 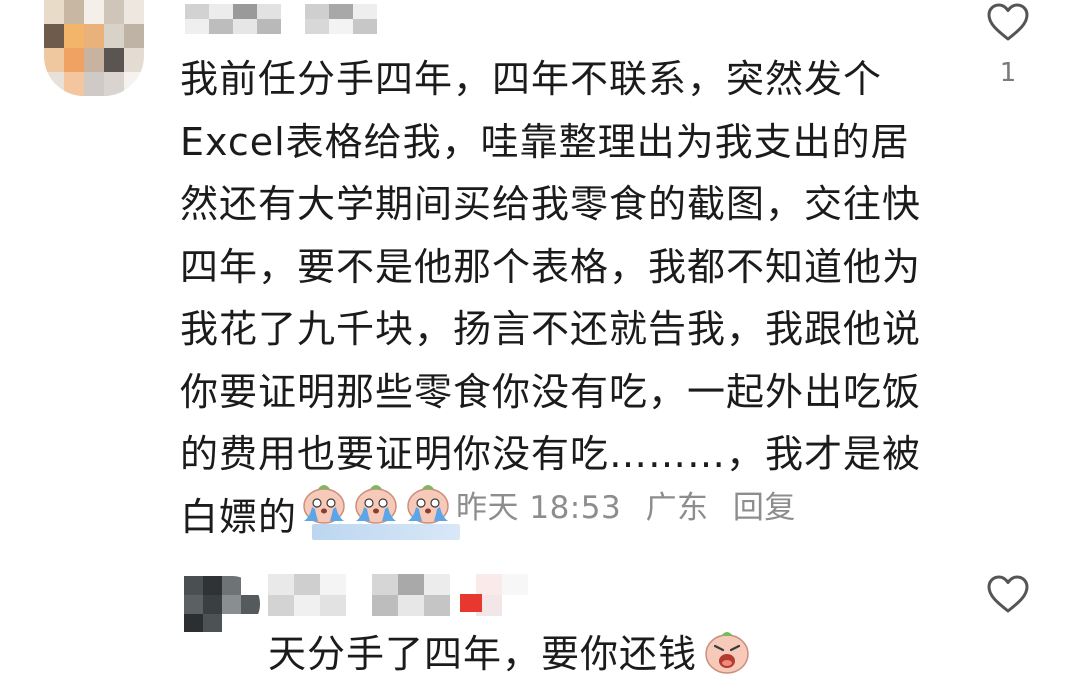 What do you see at coordinates (531, 79) in the screenshot?
I see `comment-line: 我前任分手四年，四年不联系，突然发个` at bounding box center [531, 79].